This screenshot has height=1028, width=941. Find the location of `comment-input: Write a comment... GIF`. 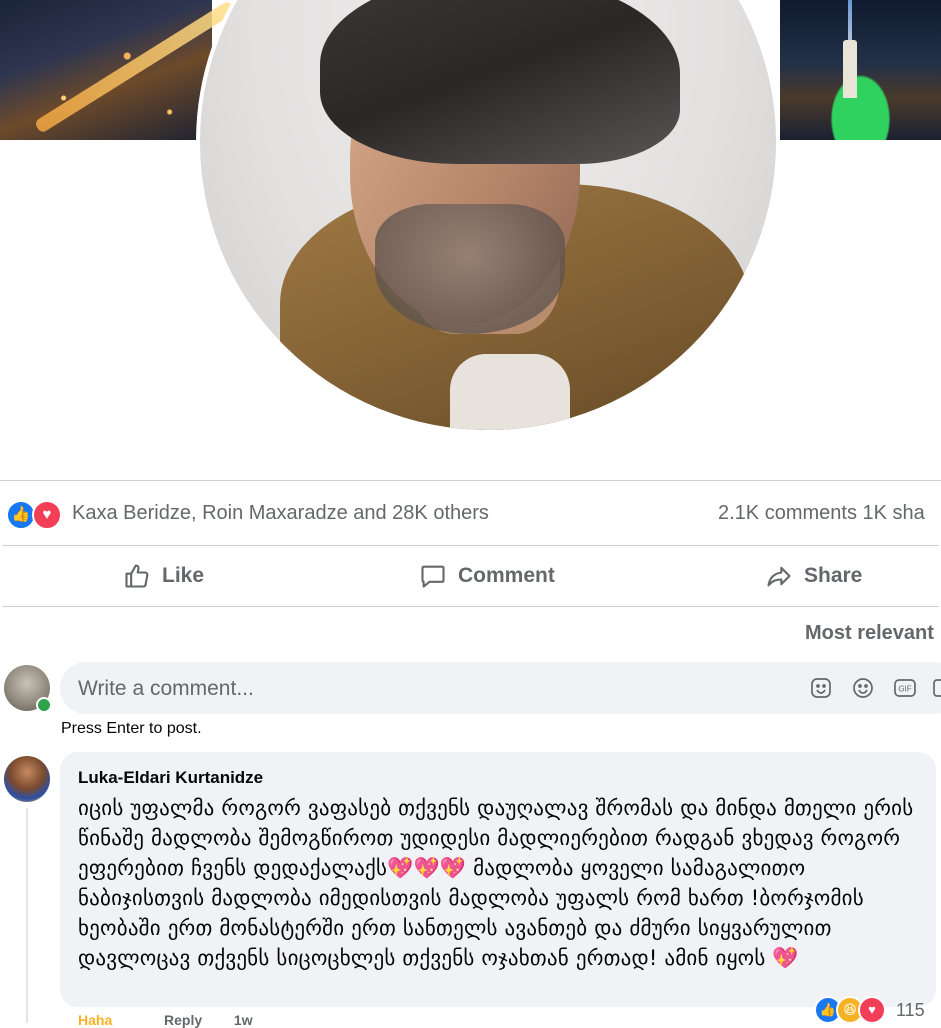

comment-input: Write a comment... GIF is located at coordinates (500, 688).